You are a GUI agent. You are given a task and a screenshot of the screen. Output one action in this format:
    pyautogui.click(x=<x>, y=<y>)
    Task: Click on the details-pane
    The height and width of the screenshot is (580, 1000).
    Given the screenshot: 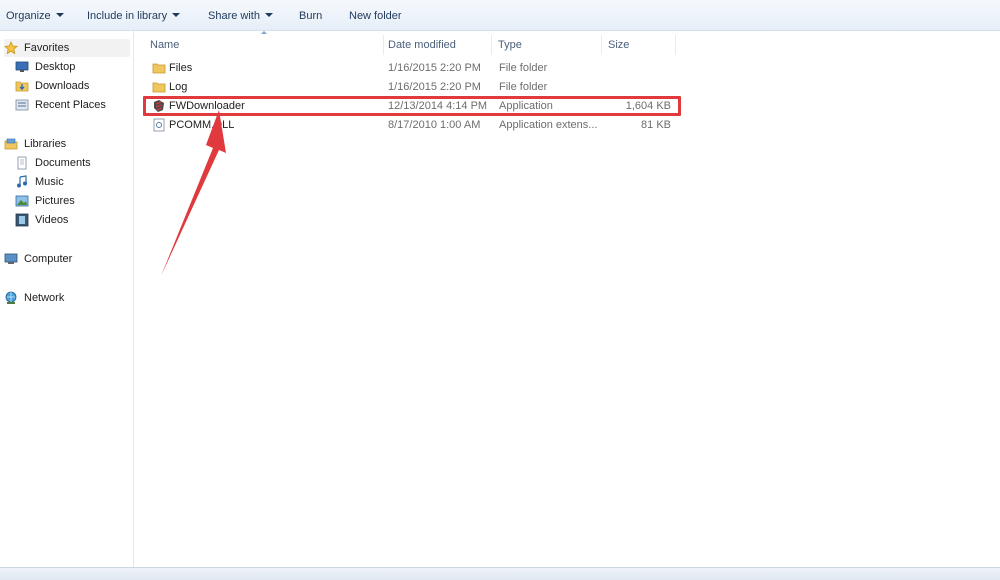 What is the action you would take?
    pyautogui.click(x=500, y=573)
    